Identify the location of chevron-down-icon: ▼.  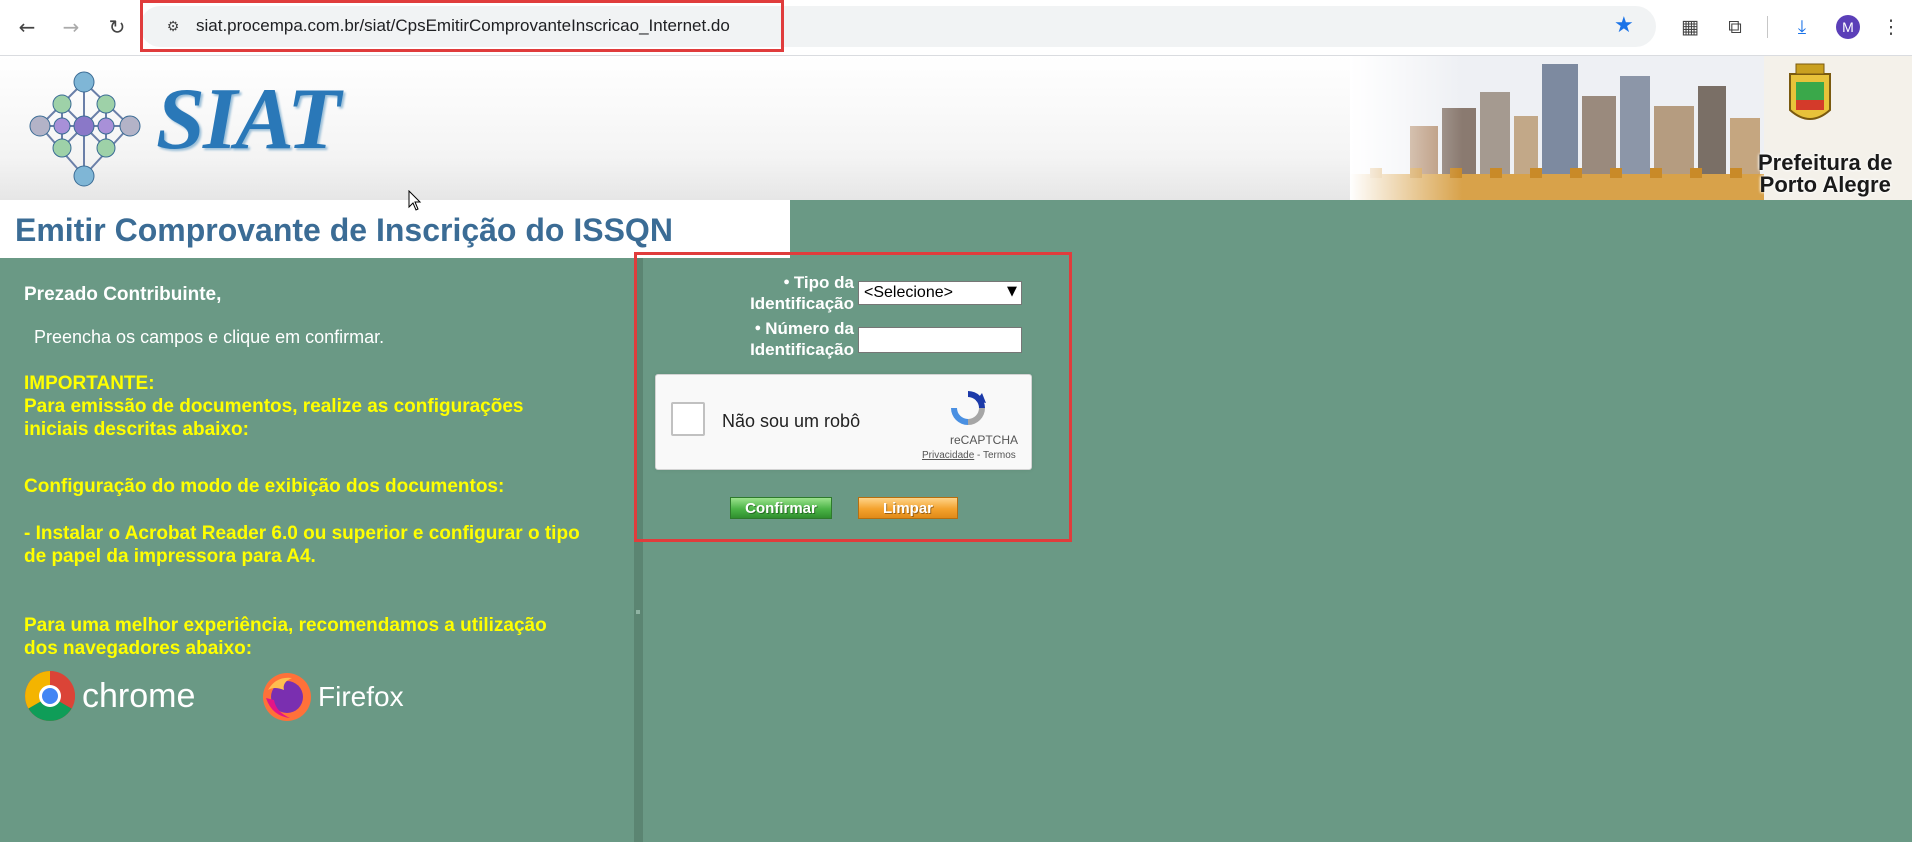
(1012, 291).